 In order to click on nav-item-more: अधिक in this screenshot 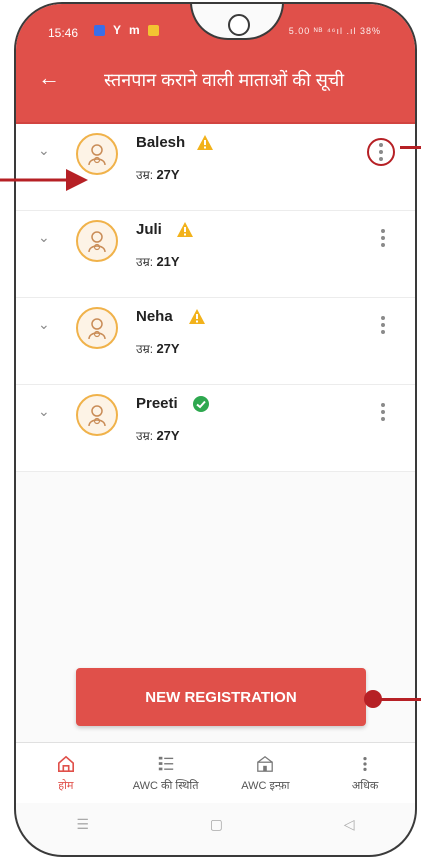, I will do `click(365, 773)`.